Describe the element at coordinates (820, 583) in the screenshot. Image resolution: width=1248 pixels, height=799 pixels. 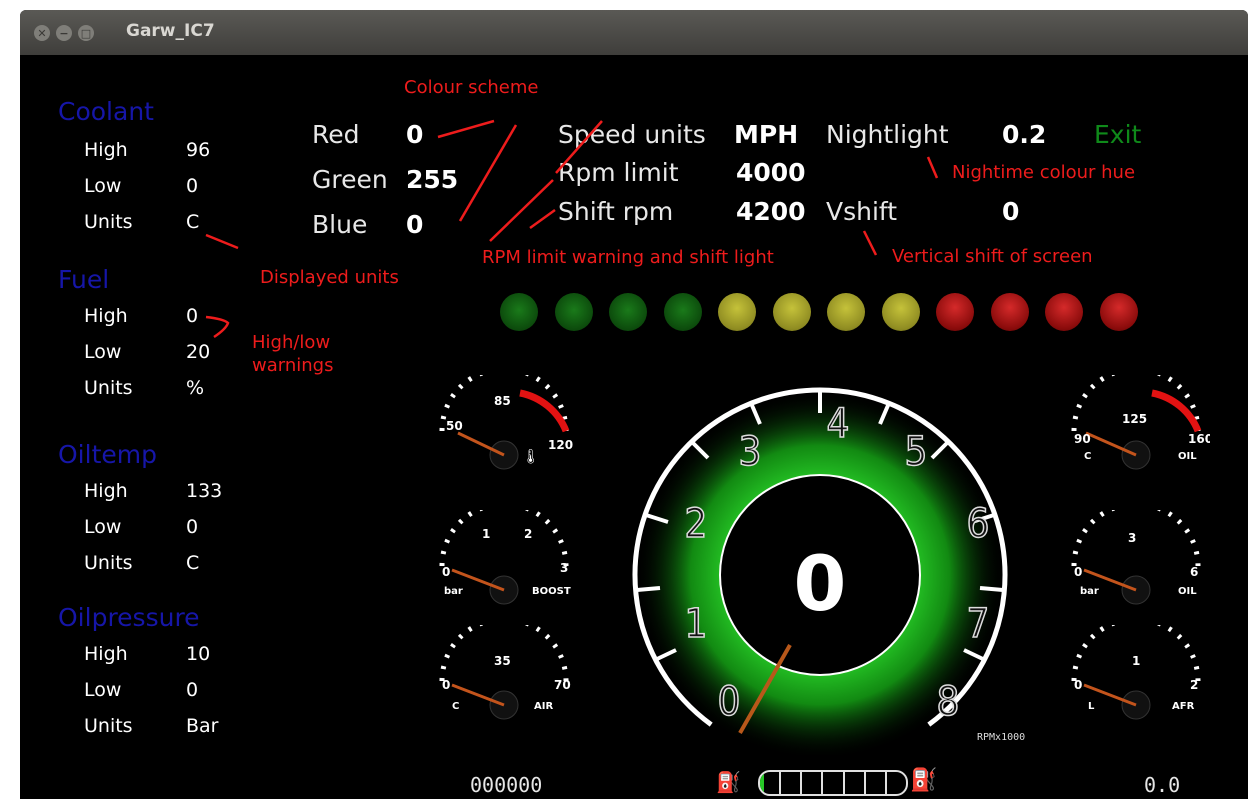
I see `tach-value: 0` at that location.